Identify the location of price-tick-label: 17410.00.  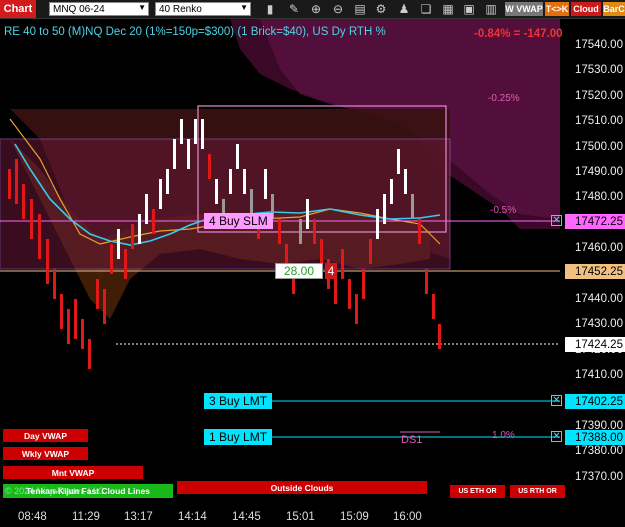
(599, 375).